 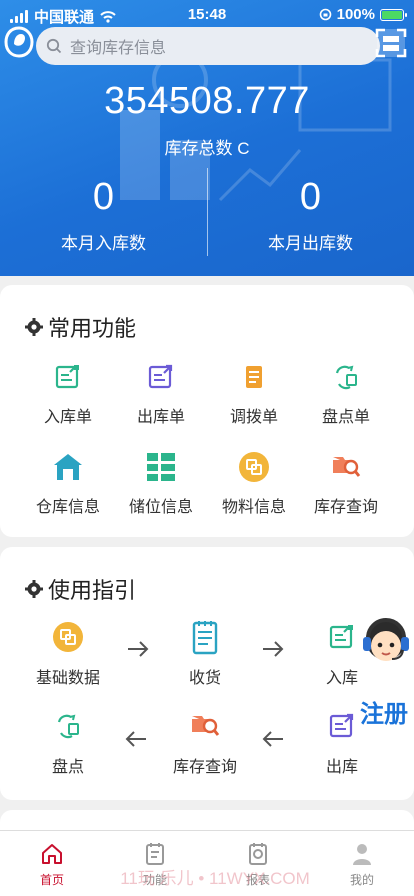 I want to click on month-inbound-label: 本月入库数, so click(x=103, y=243).